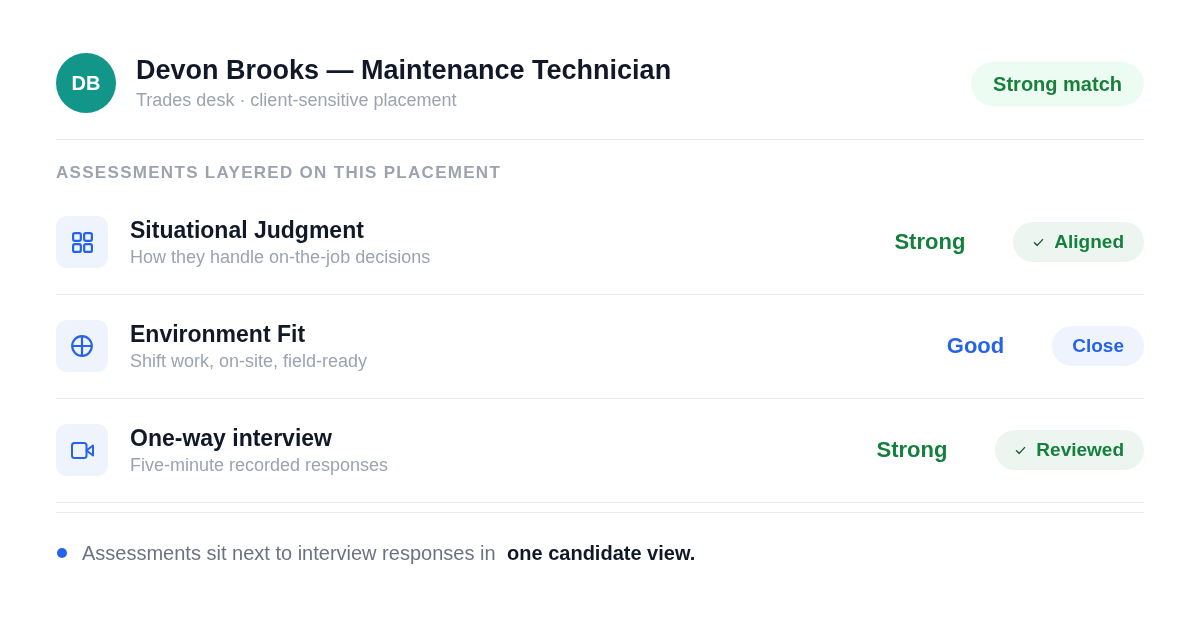 This screenshot has width=1200, height=620. What do you see at coordinates (82, 450) in the screenshot?
I see `video-camera-icon` at bounding box center [82, 450].